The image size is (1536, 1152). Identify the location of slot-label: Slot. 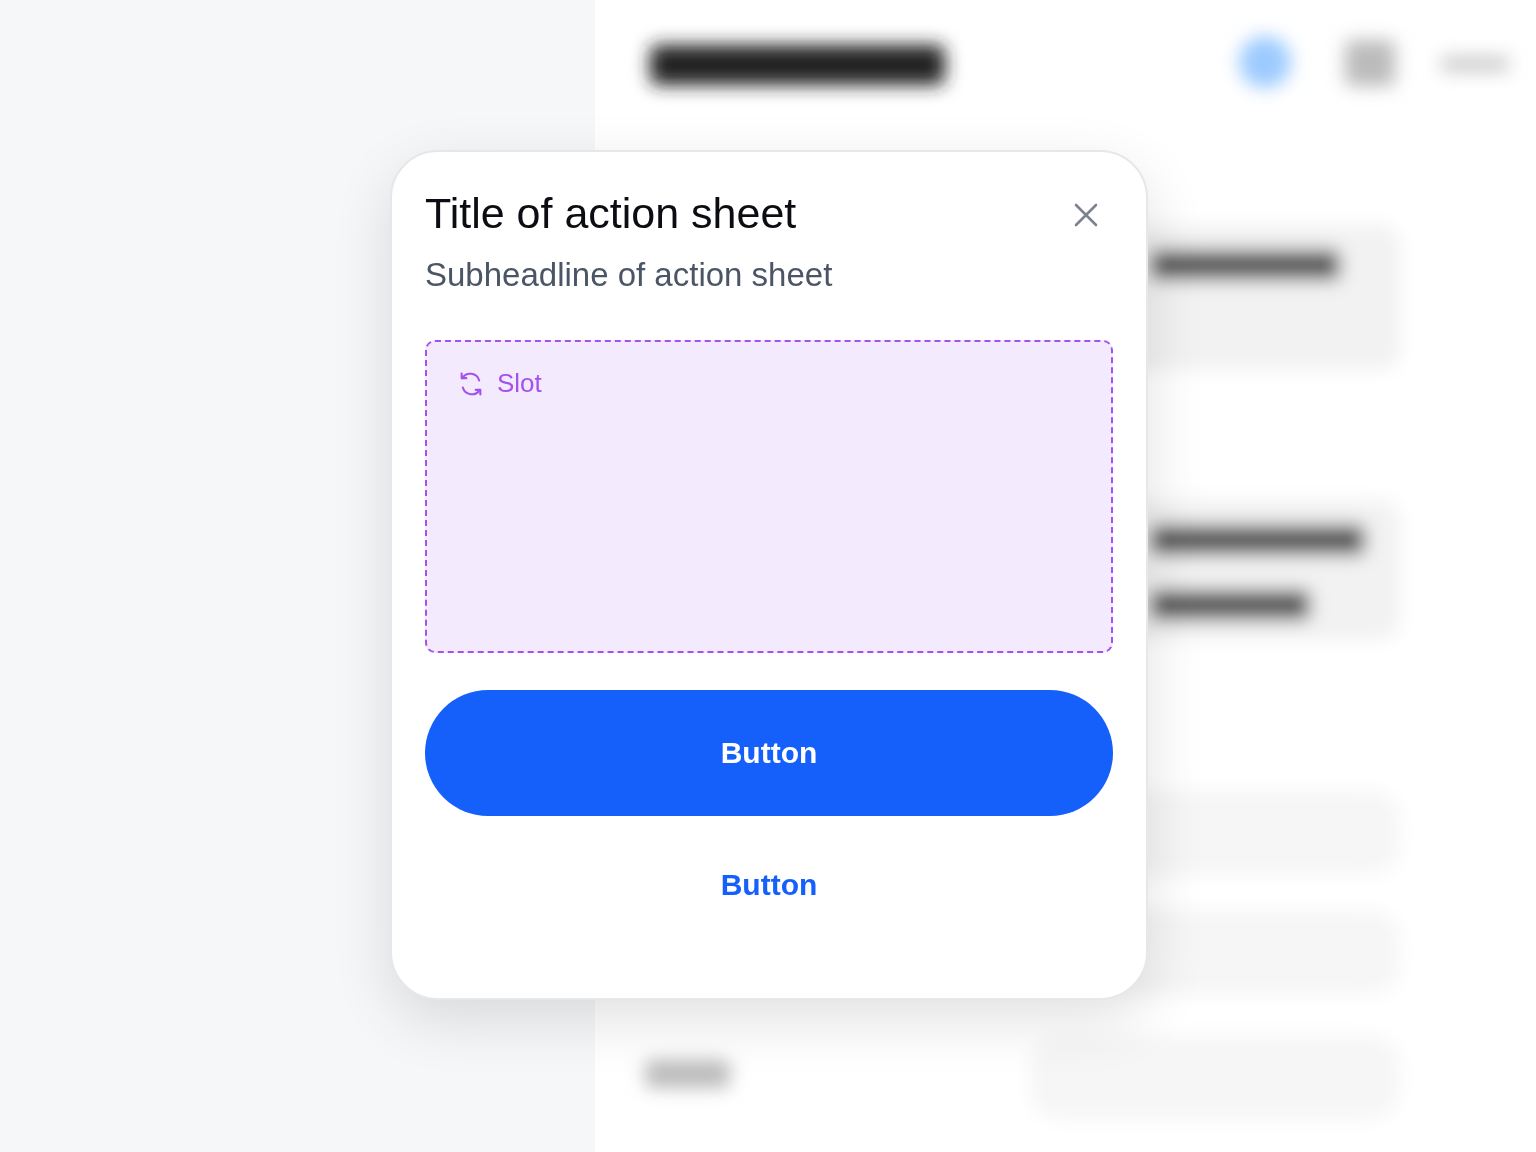
(519, 383).